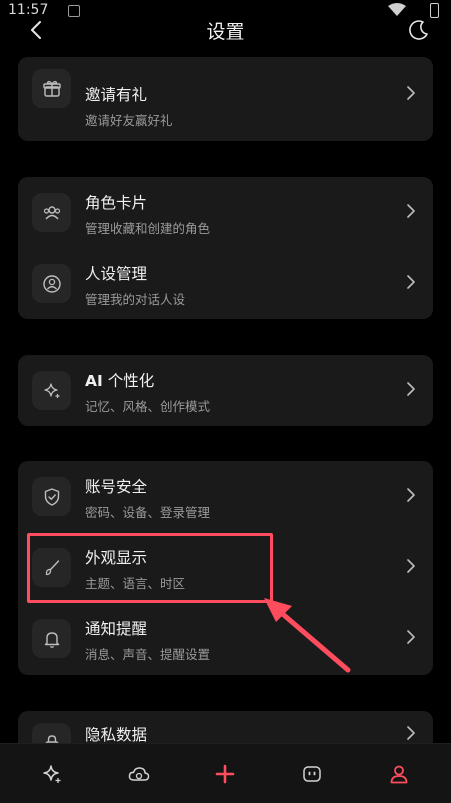 This screenshot has width=451, height=803. Describe the element at coordinates (116, 735) in the screenshot. I see `row-title: 隐私数据` at that location.